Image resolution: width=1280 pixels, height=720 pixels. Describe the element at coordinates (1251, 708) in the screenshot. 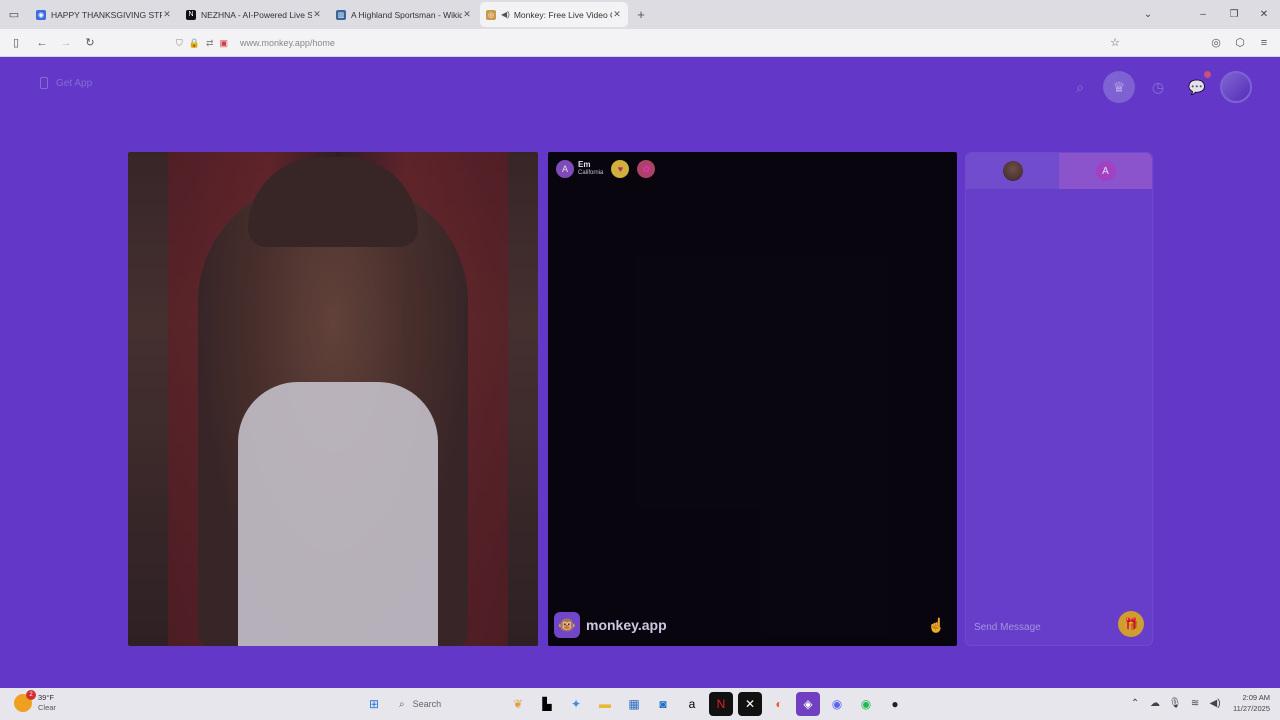

I see `clock-date: 11/27/2025` at that location.